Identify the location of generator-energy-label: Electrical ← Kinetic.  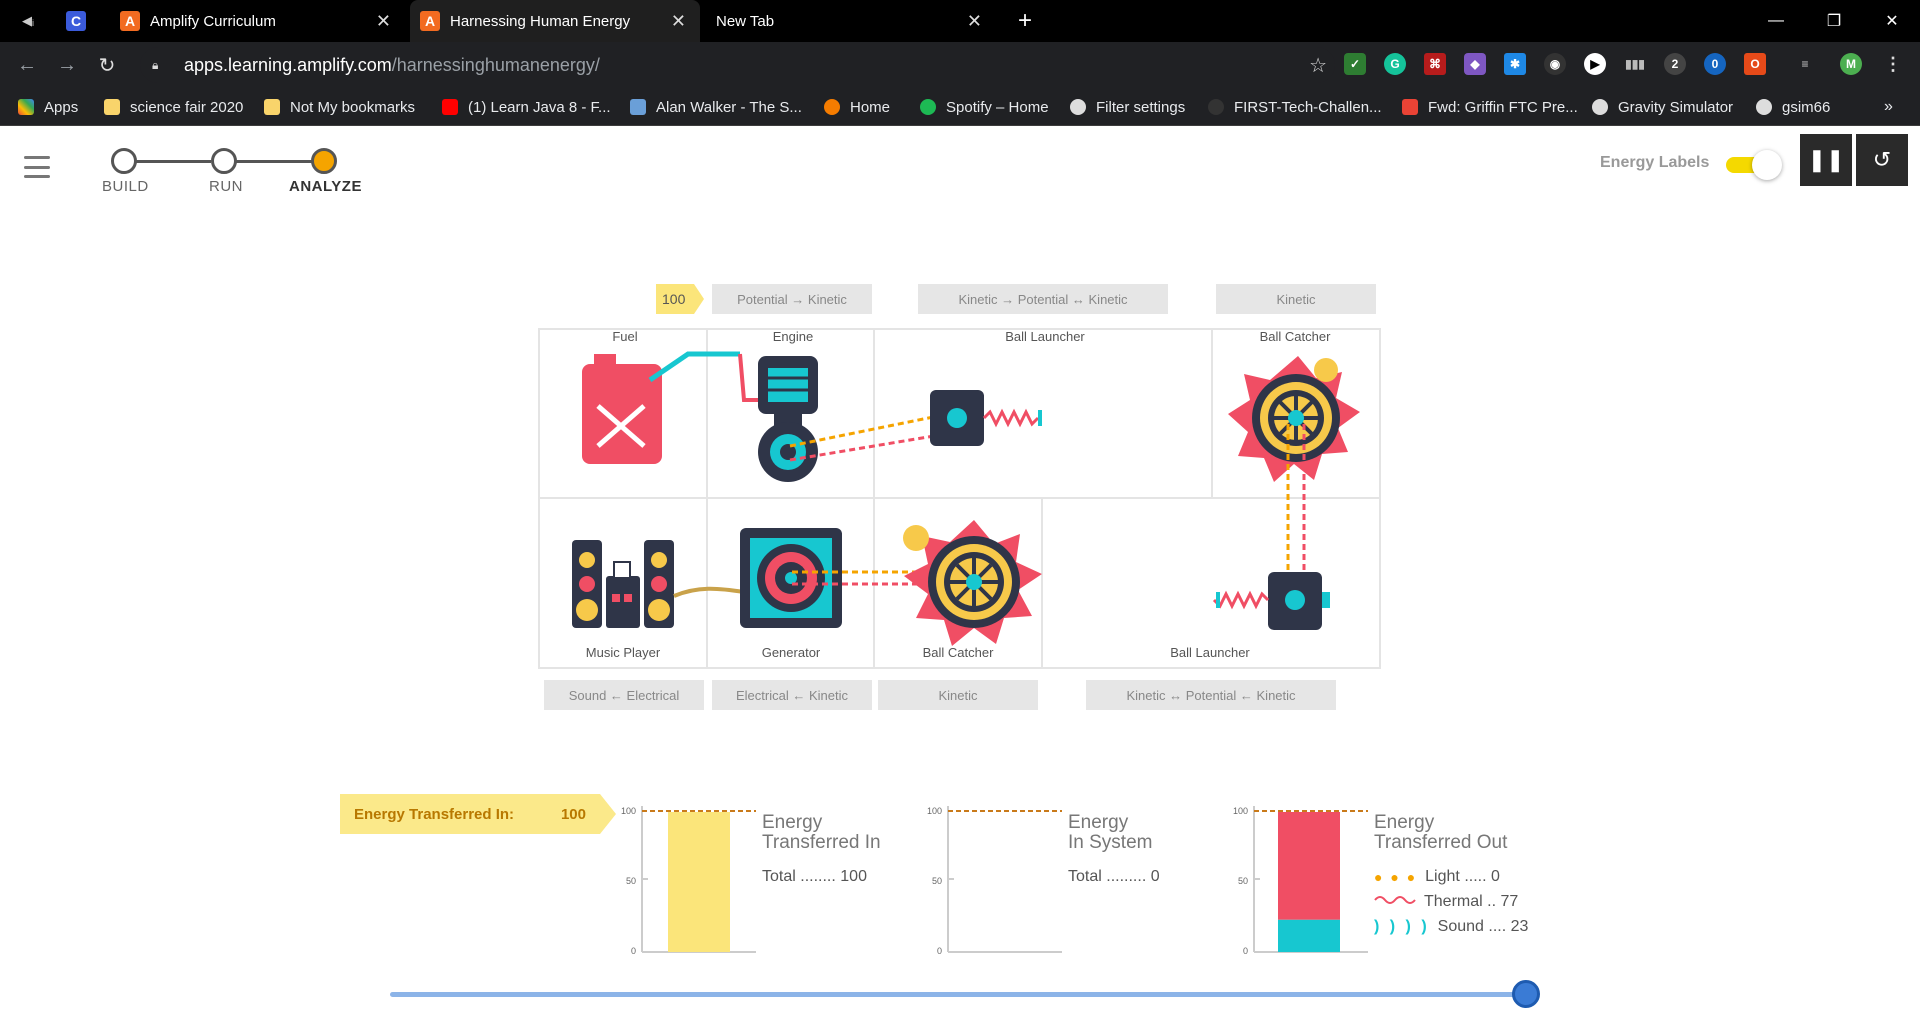
(792, 695).